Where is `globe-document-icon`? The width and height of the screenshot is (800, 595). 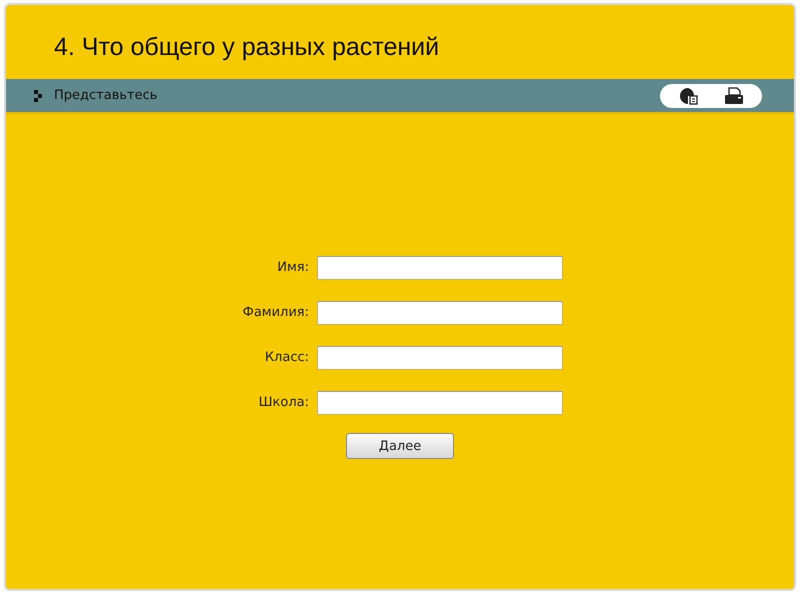
globe-document-icon is located at coordinates (688, 95).